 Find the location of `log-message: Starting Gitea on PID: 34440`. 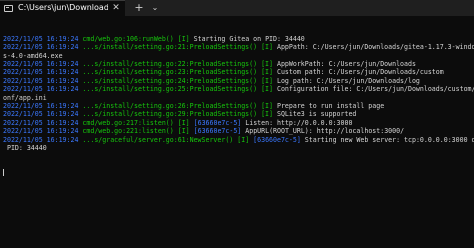

log-message: Starting Gitea on PID: 34440 is located at coordinates (249, 38).